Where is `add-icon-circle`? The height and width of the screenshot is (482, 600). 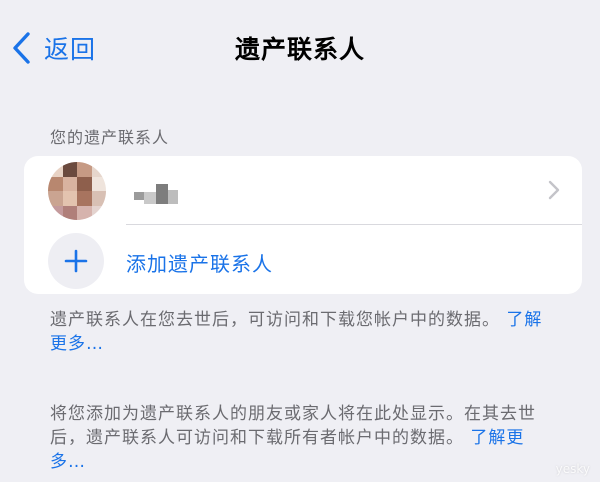 add-icon-circle is located at coordinates (76, 261).